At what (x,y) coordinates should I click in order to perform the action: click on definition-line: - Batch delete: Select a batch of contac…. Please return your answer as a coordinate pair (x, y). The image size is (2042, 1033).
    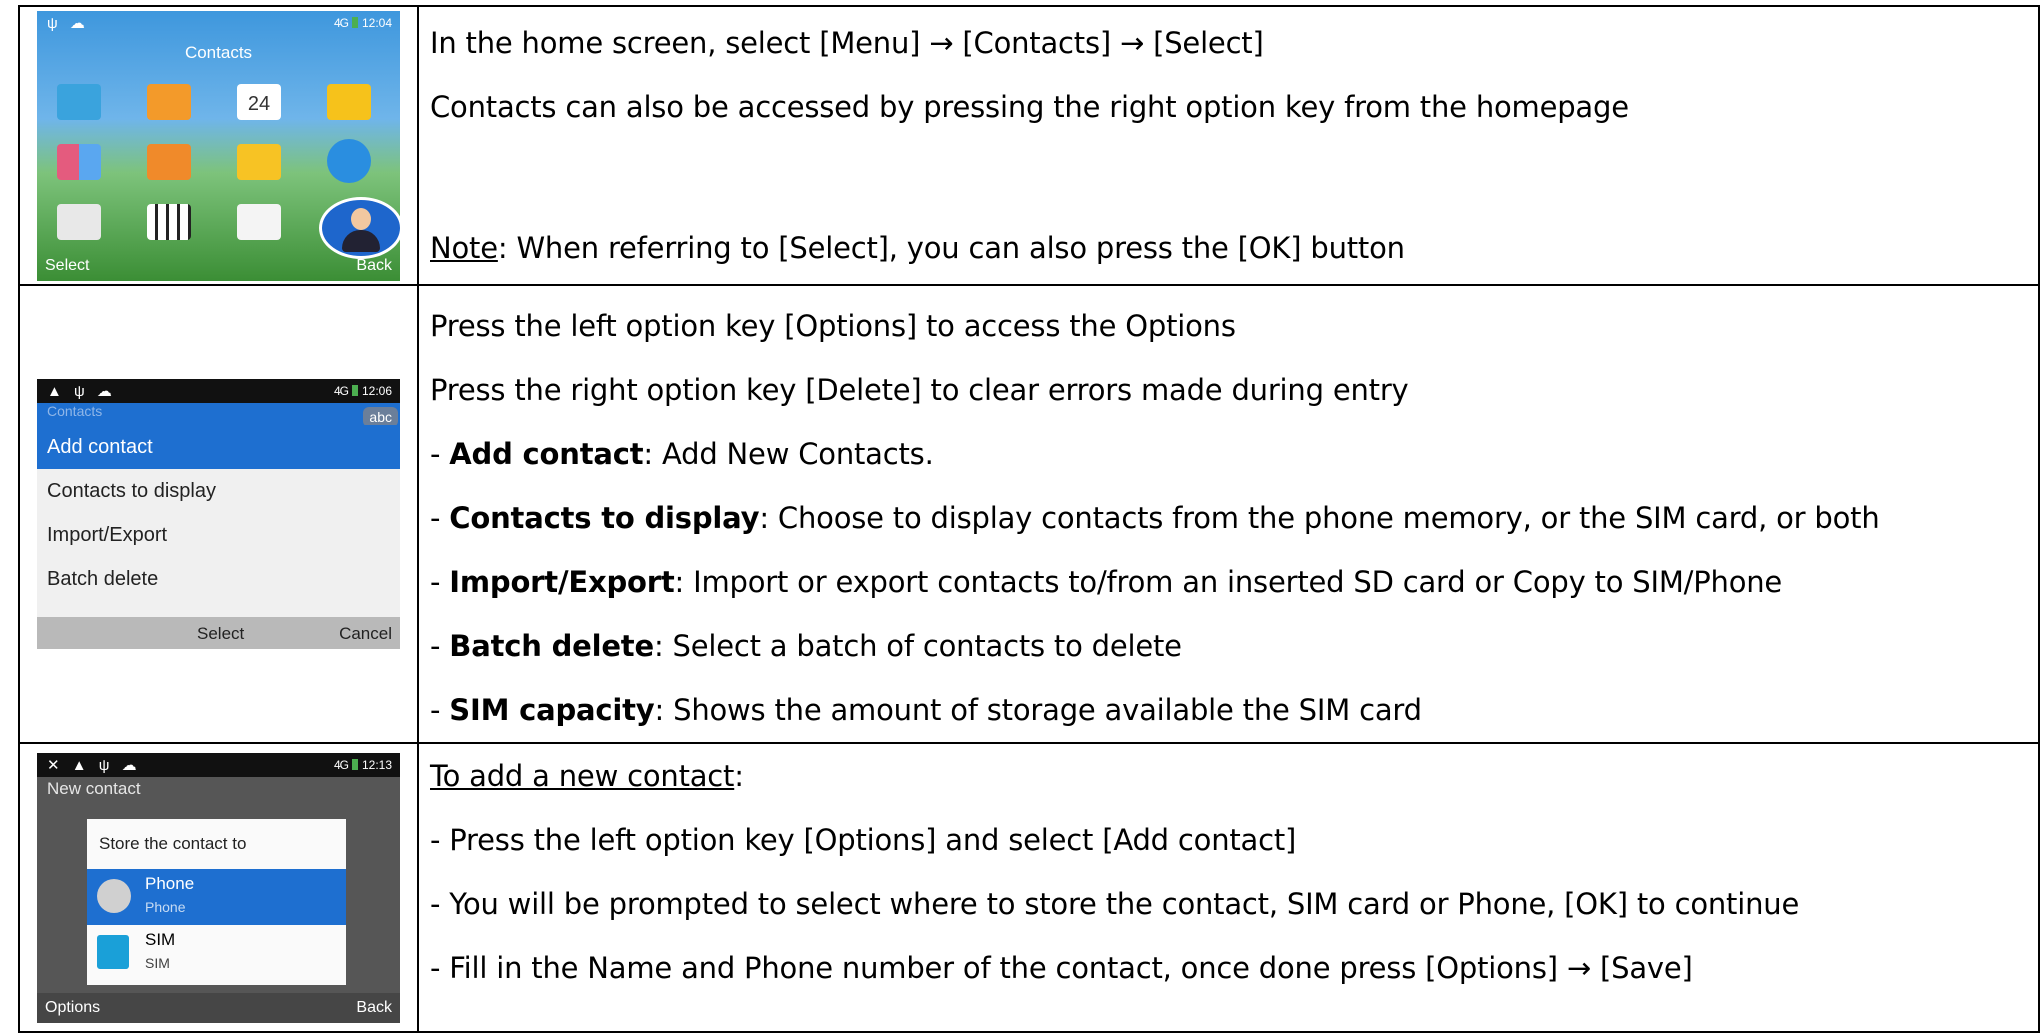
    Looking at the image, I should click on (806, 646).